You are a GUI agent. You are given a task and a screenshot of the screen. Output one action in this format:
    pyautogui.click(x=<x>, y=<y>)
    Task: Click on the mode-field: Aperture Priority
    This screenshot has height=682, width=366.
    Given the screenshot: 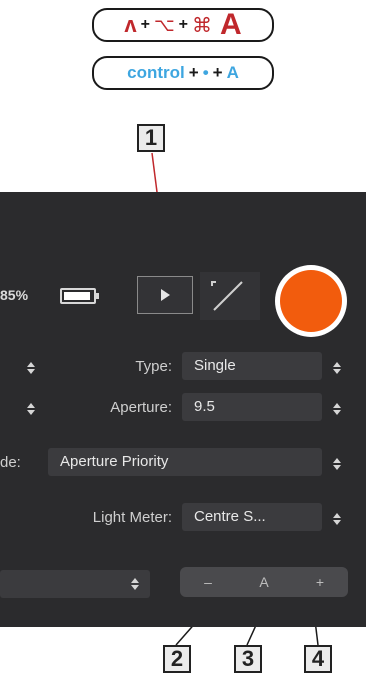 What is the action you would take?
    pyautogui.click(x=185, y=462)
    